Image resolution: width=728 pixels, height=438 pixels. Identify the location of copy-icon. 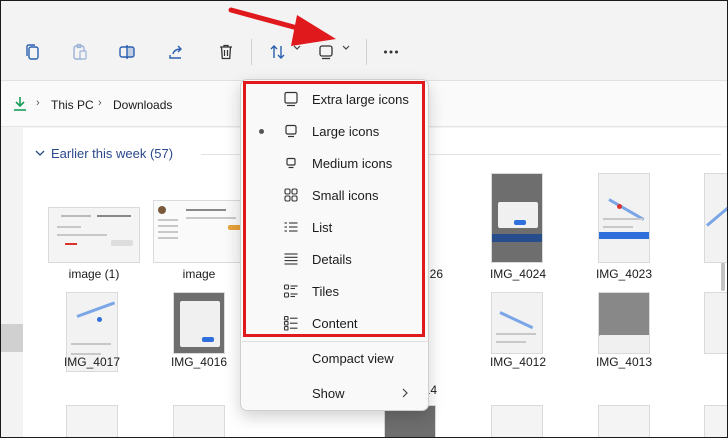
(32, 52).